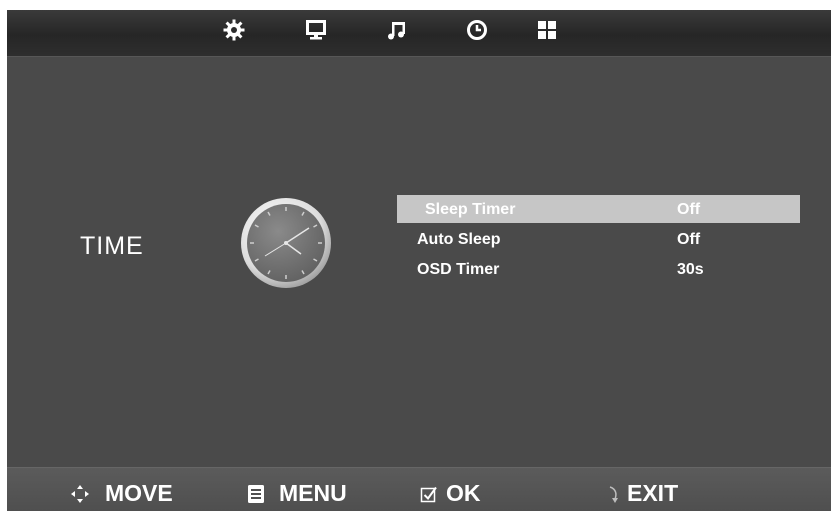  I want to click on menu-item-label: Auto Sleep, so click(459, 239).